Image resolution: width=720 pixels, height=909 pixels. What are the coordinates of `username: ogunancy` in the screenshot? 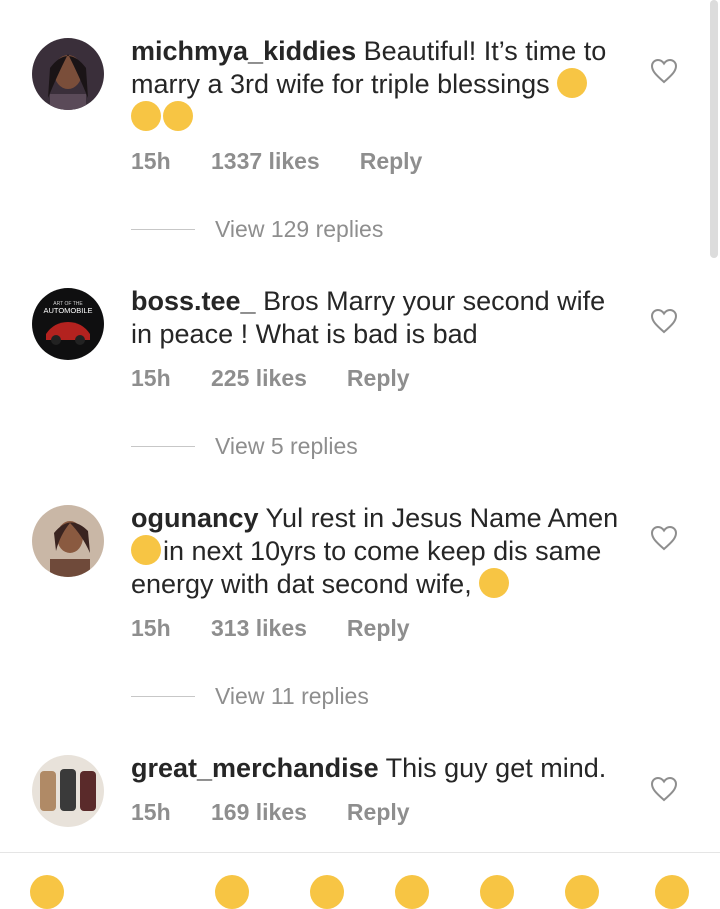 It's located at (195, 518).